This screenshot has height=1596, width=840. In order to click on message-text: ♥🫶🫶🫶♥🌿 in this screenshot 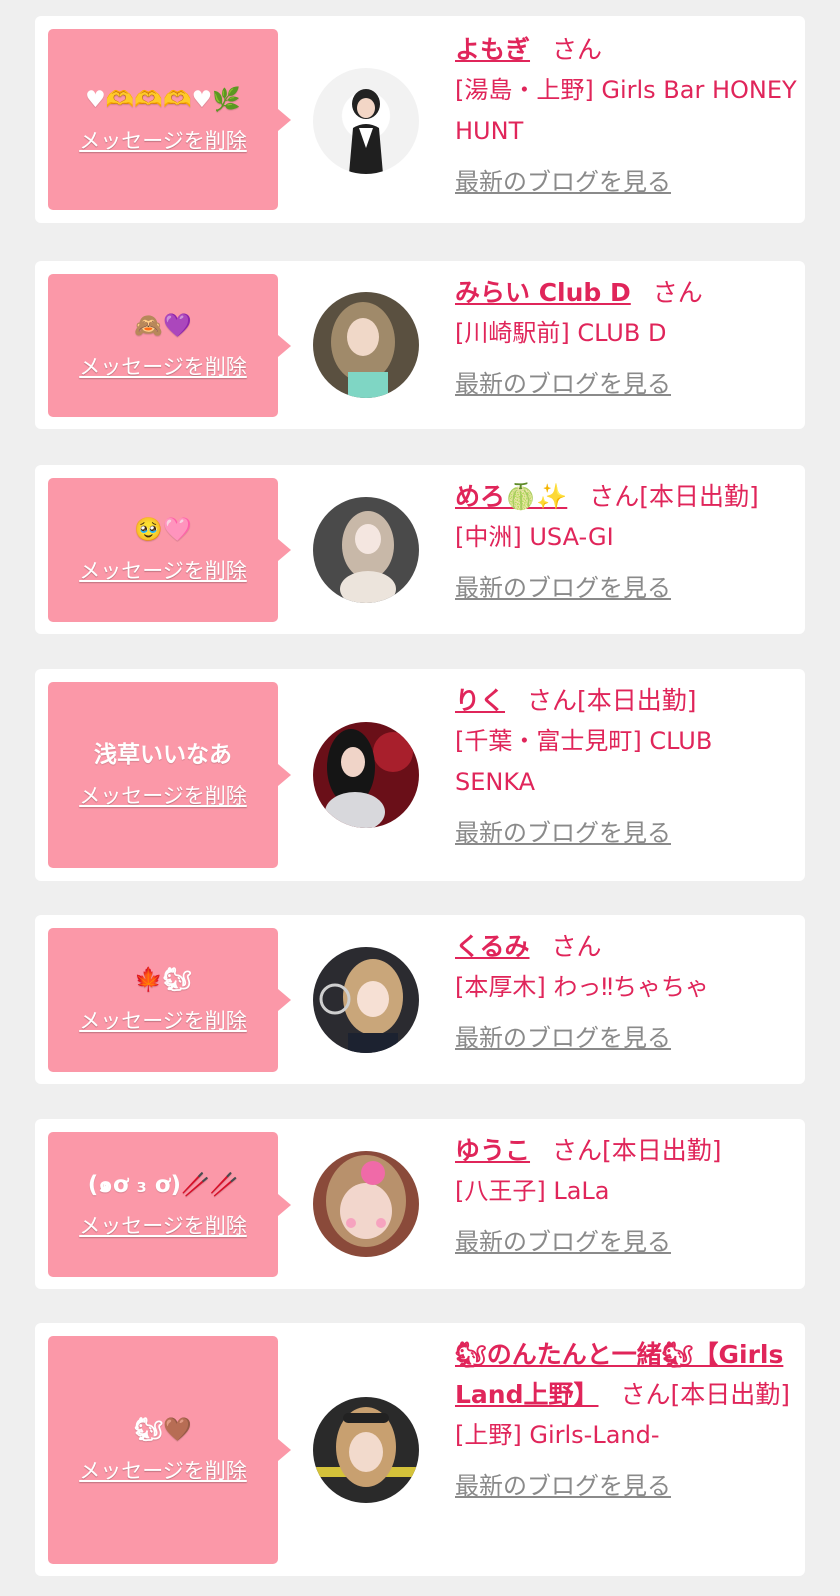, I will do `click(163, 99)`.